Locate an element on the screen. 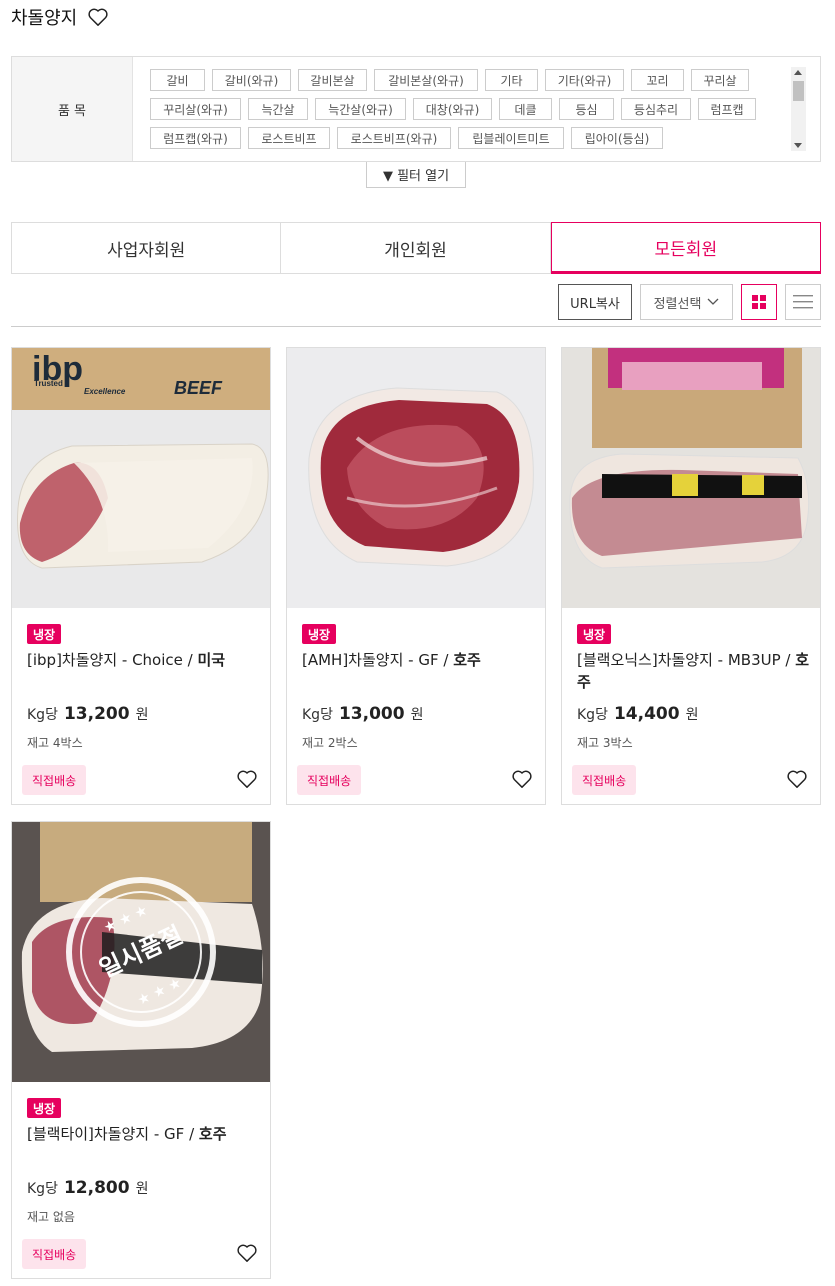 Image resolution: width=835 pixels, height=1286 pixels. product-brand: [ibp]차돌양지 is located at coordinates (72, 660).